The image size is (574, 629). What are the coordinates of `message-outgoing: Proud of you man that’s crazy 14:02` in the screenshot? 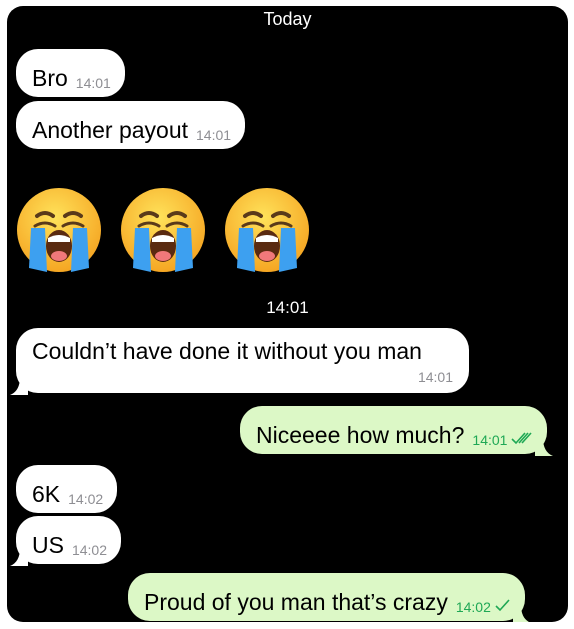 It's located at (328, 597).